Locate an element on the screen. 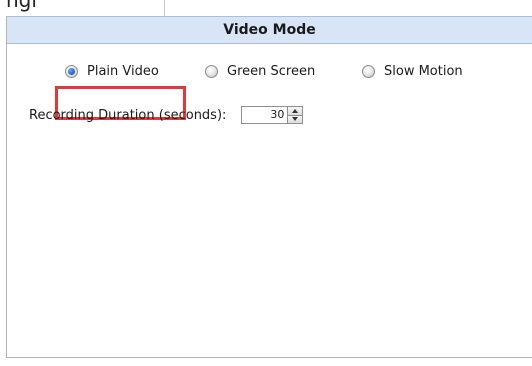 The height and width of the screenshot is (366, 532). spinner-up-button is located at coordinates (295, 111).